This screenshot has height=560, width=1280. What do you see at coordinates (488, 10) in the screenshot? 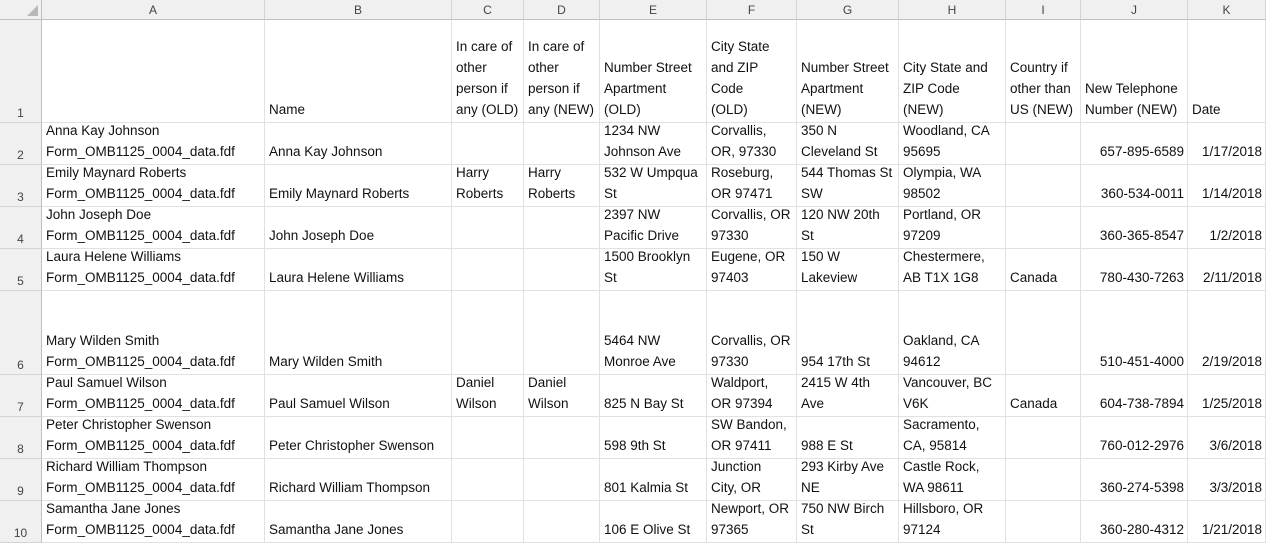
I see `column-header-c: C` at bounding box center [488, 10].